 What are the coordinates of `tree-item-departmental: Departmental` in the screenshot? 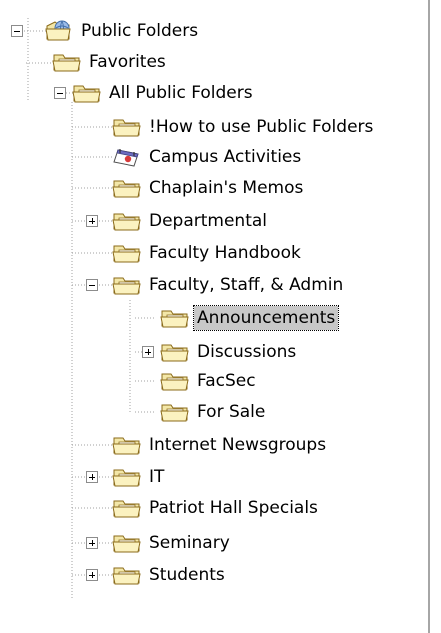 It's located at (190, 221).